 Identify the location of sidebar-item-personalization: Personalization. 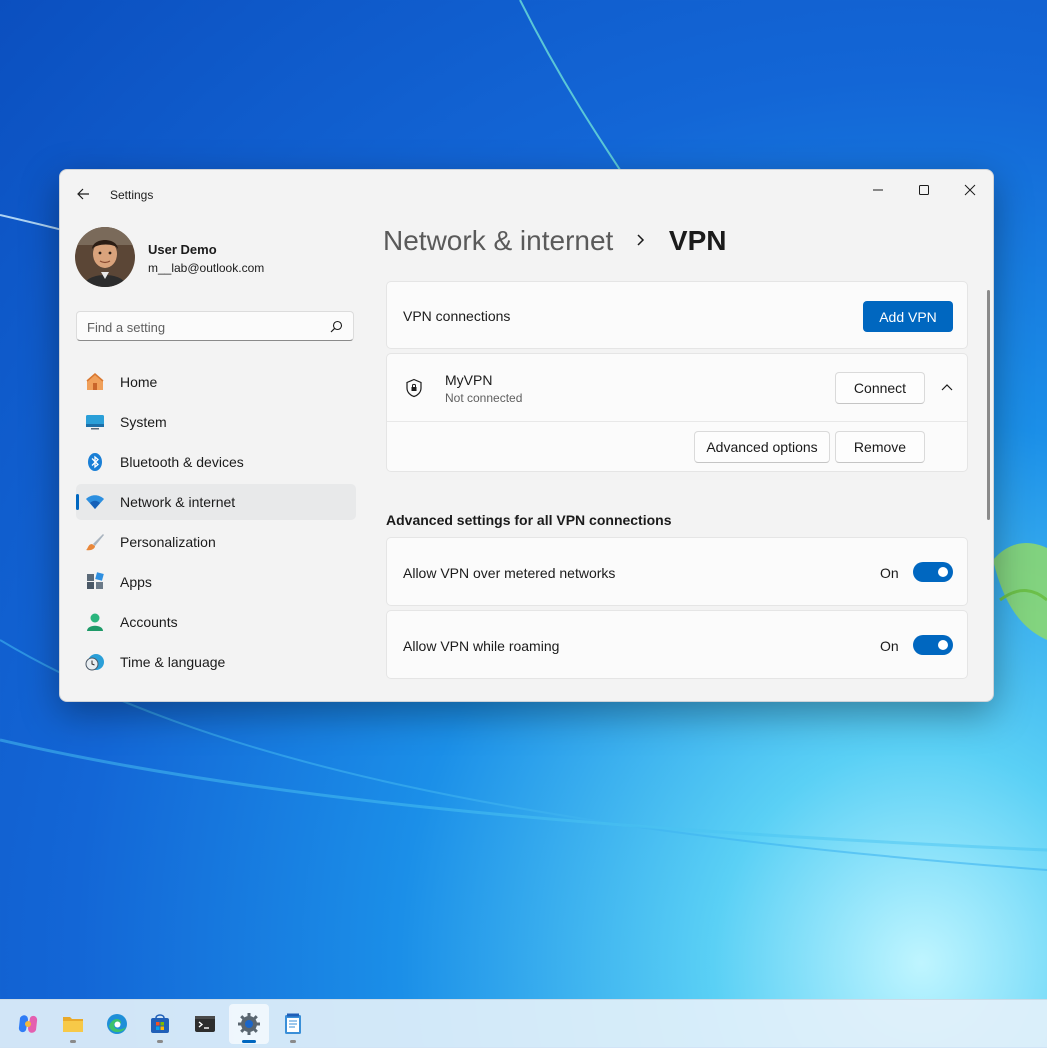
(216, 542).